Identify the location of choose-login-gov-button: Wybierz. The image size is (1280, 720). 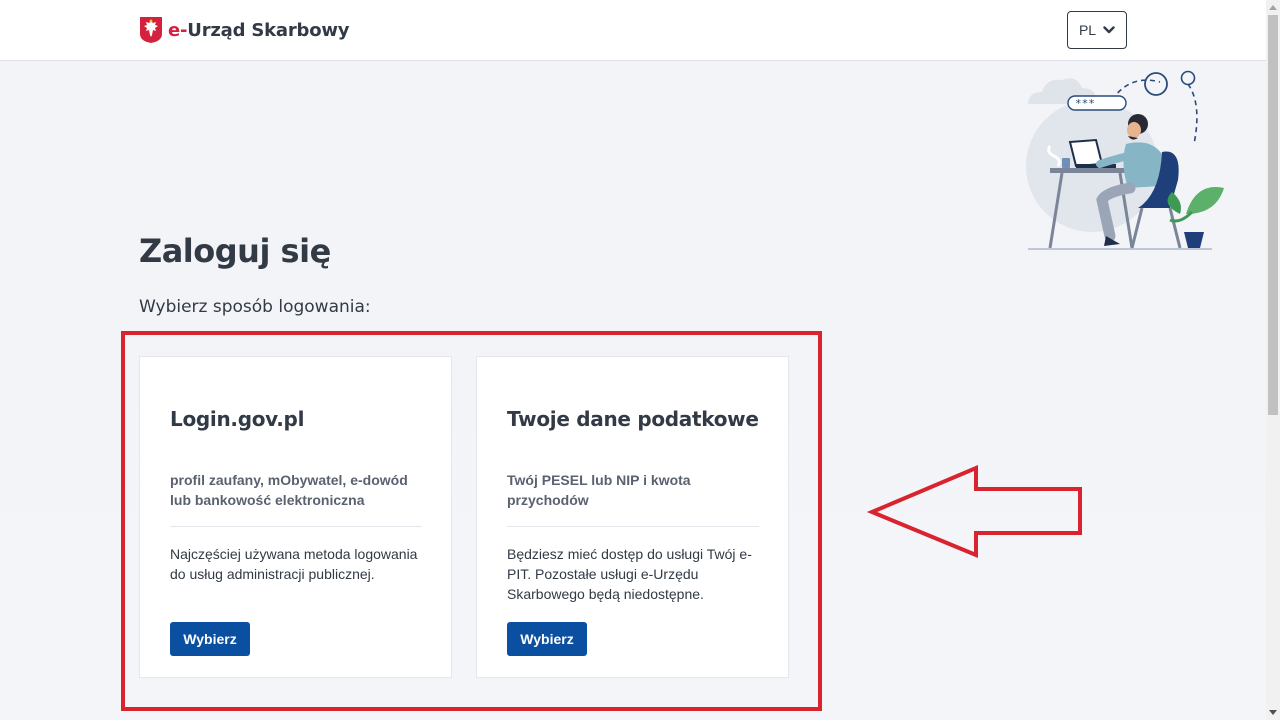
(210, 639).